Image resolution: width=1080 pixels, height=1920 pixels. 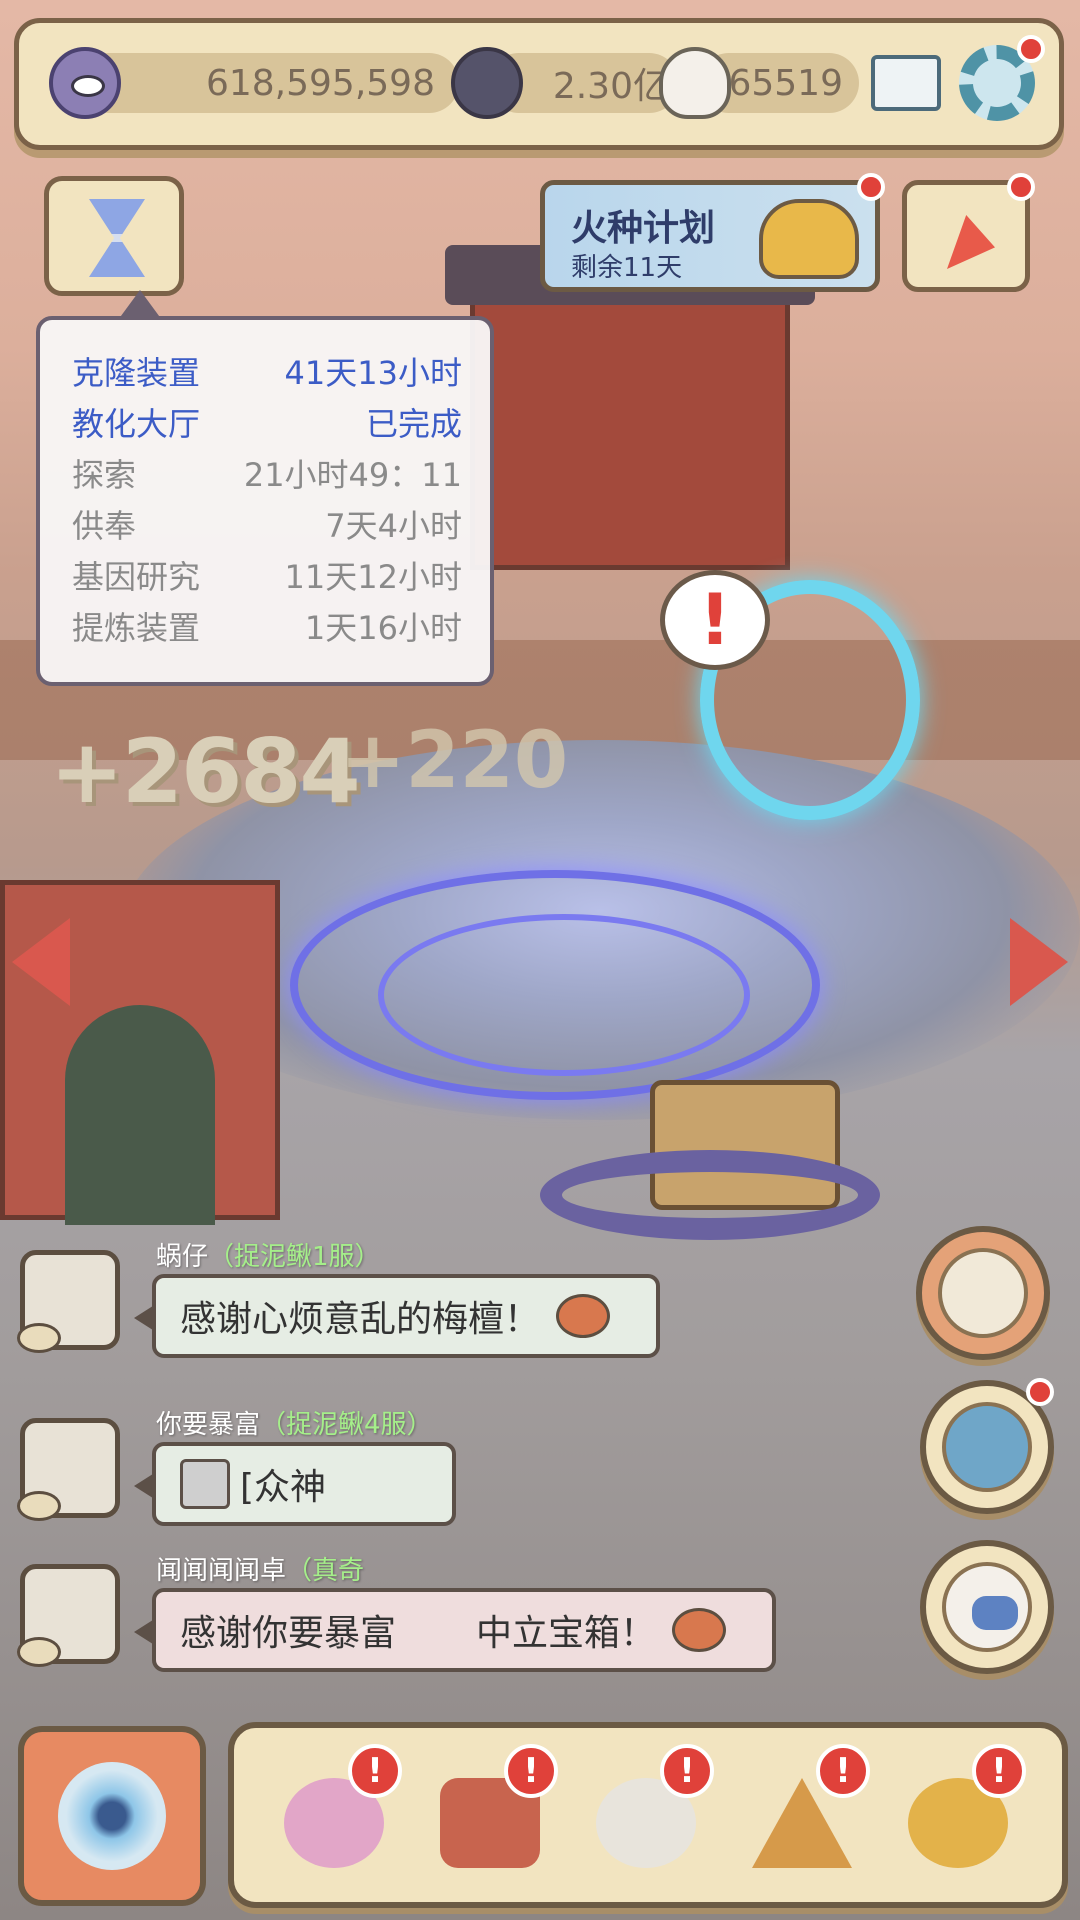 What do you see at coordinates (710, 1195) in the screenshot?
I see `snake-creature` at bounding box center [710, 1195].